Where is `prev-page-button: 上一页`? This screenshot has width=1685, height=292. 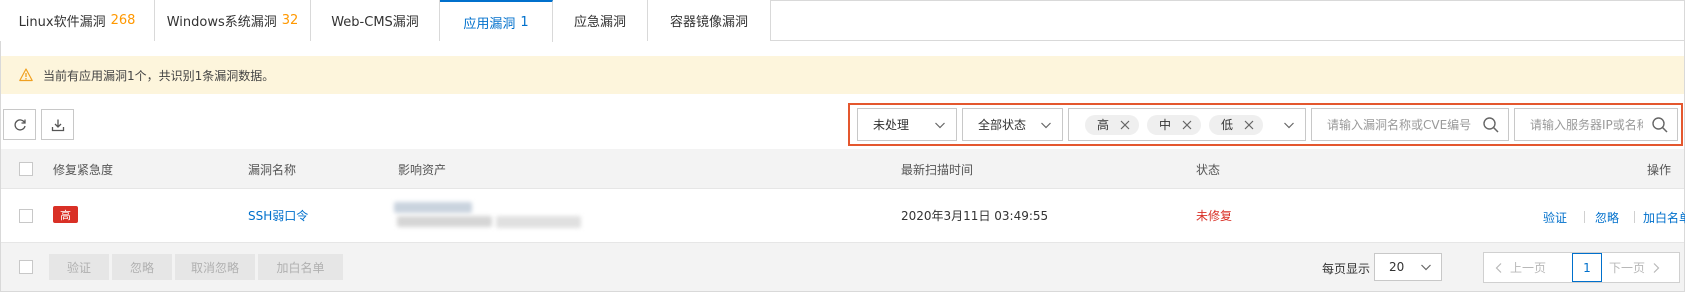 prev-page-button: 上一页 is located at coordinates (1520, 267).